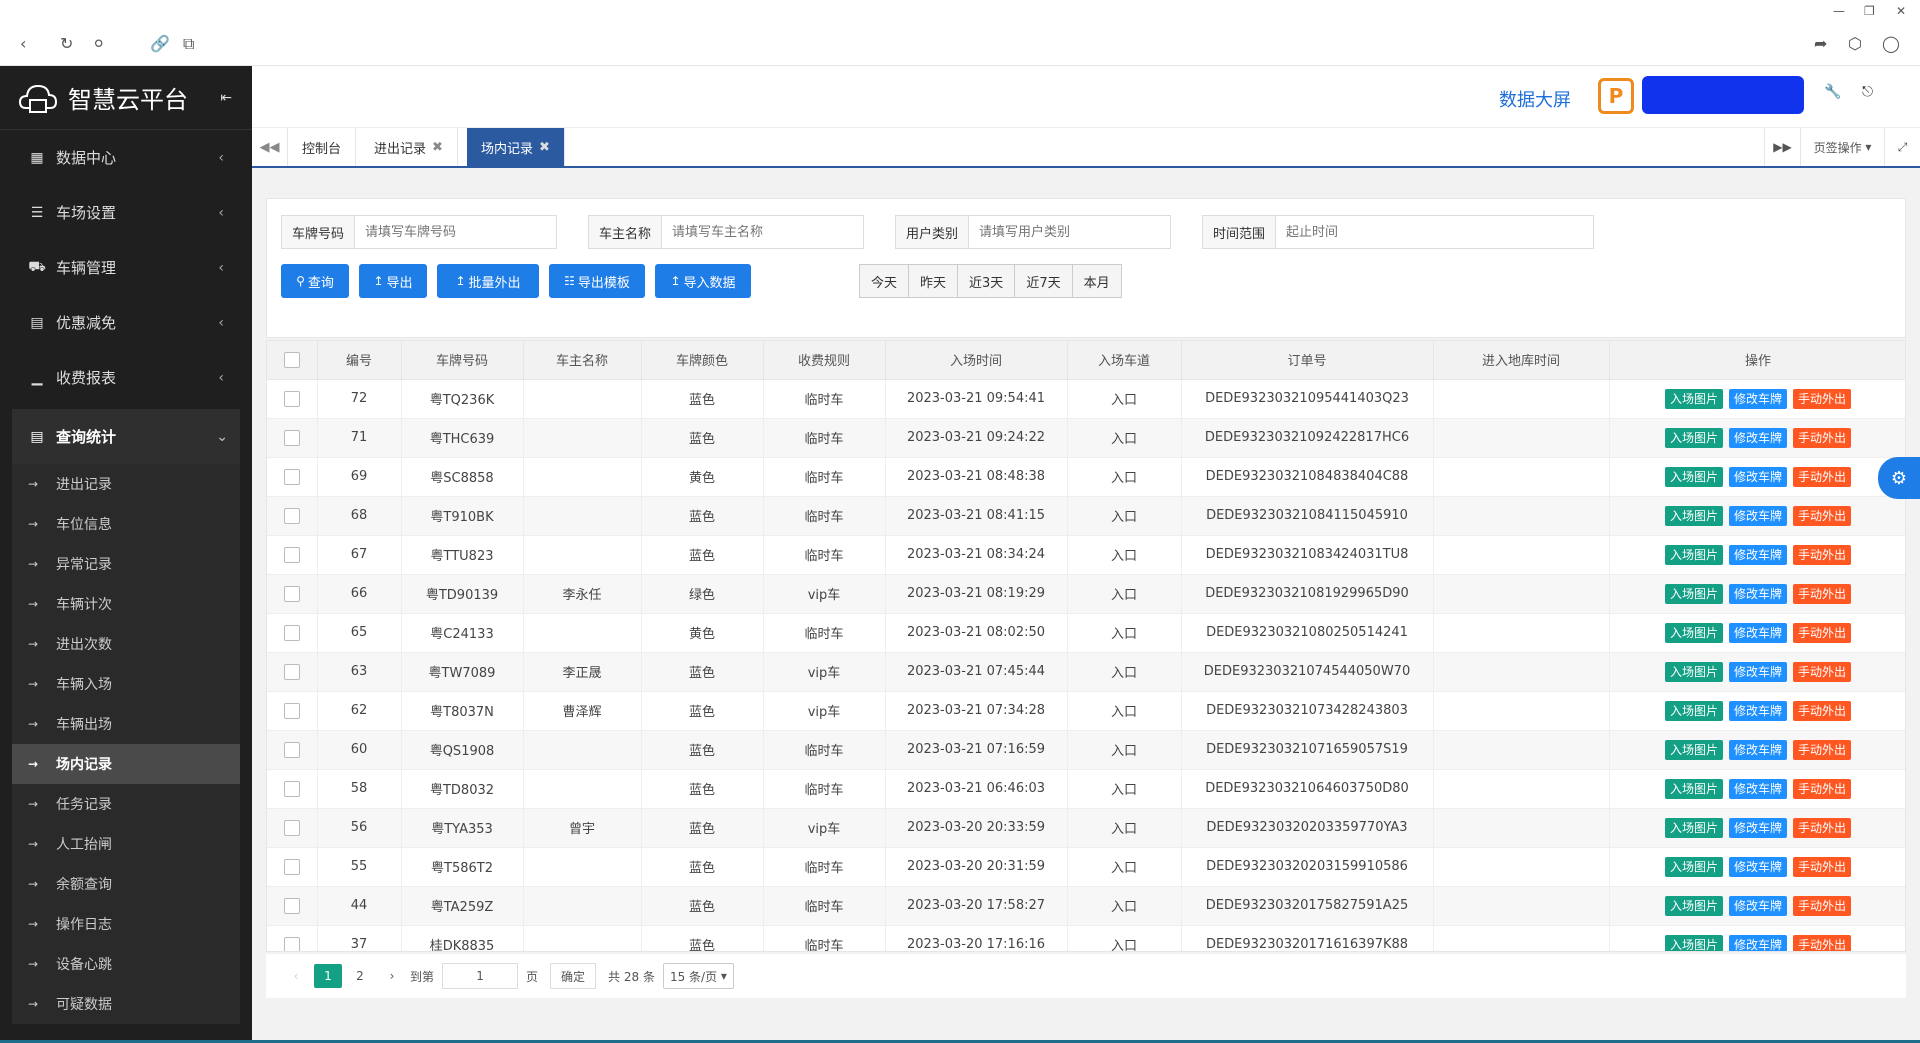 The height and width of the screenshot is (1043, 1920). Describe the element at coordinates (1434, 232) in the screenshot. I see `time-range-input` at that location.